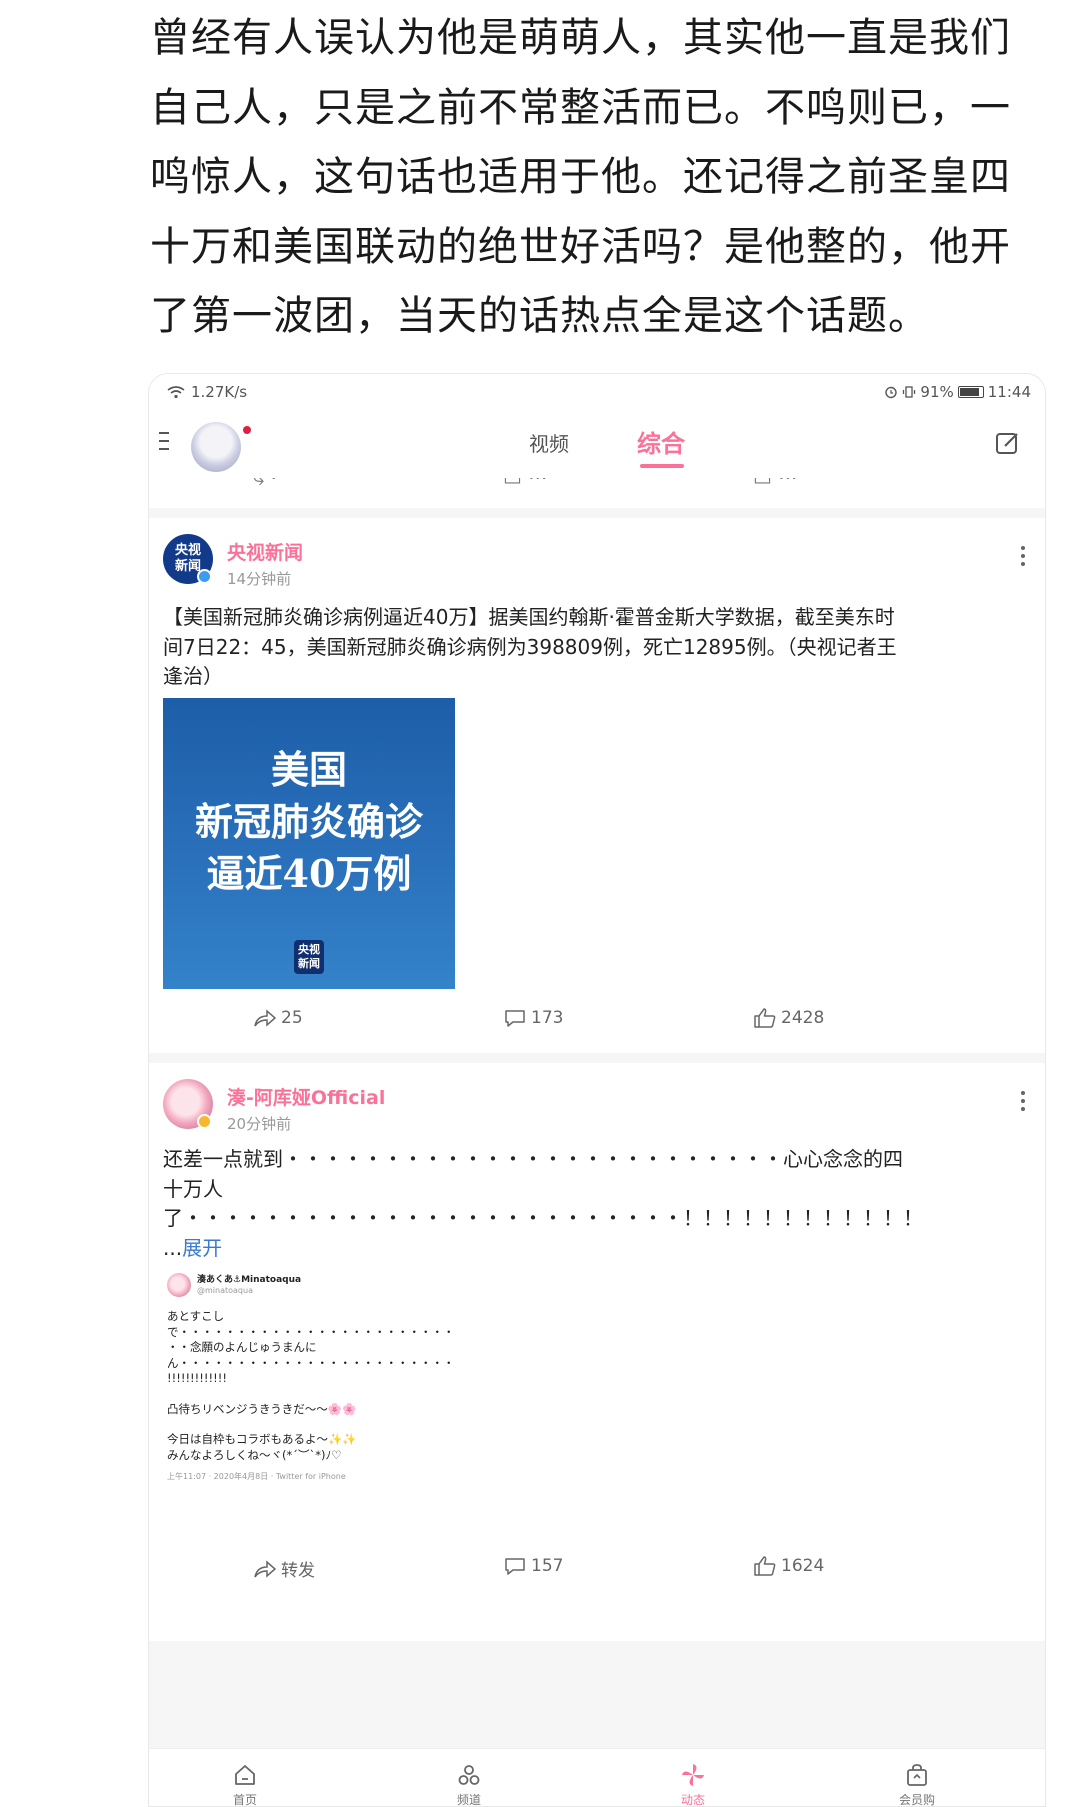 The image size is (1080, 1807). What do you see at coordinates (547, 1566) in the screenshot?
I see `comment-count: 157` at bounding box center [547, 1566].